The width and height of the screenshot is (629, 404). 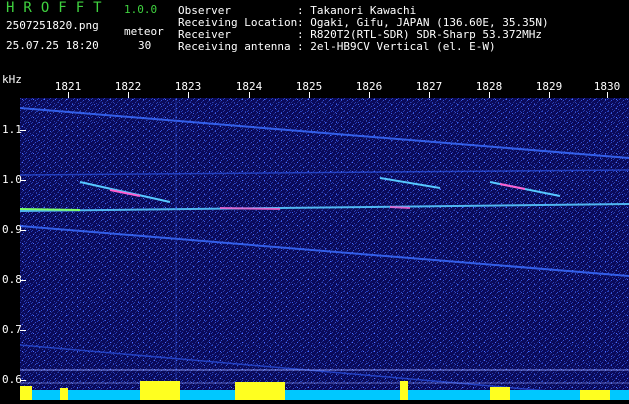 I want to click on app-version: 1.0.0, so click(x=141, y=9).